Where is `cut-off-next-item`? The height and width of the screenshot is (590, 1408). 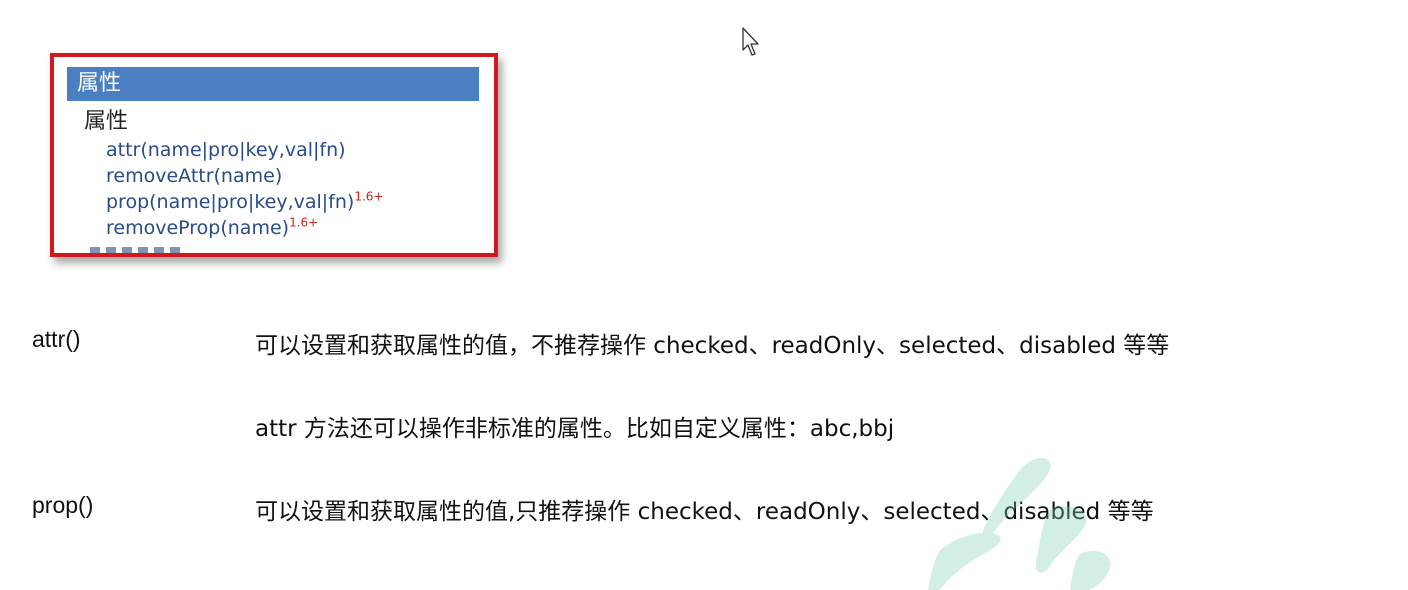 cut-off-next-item is located at coordinates (135, 250).